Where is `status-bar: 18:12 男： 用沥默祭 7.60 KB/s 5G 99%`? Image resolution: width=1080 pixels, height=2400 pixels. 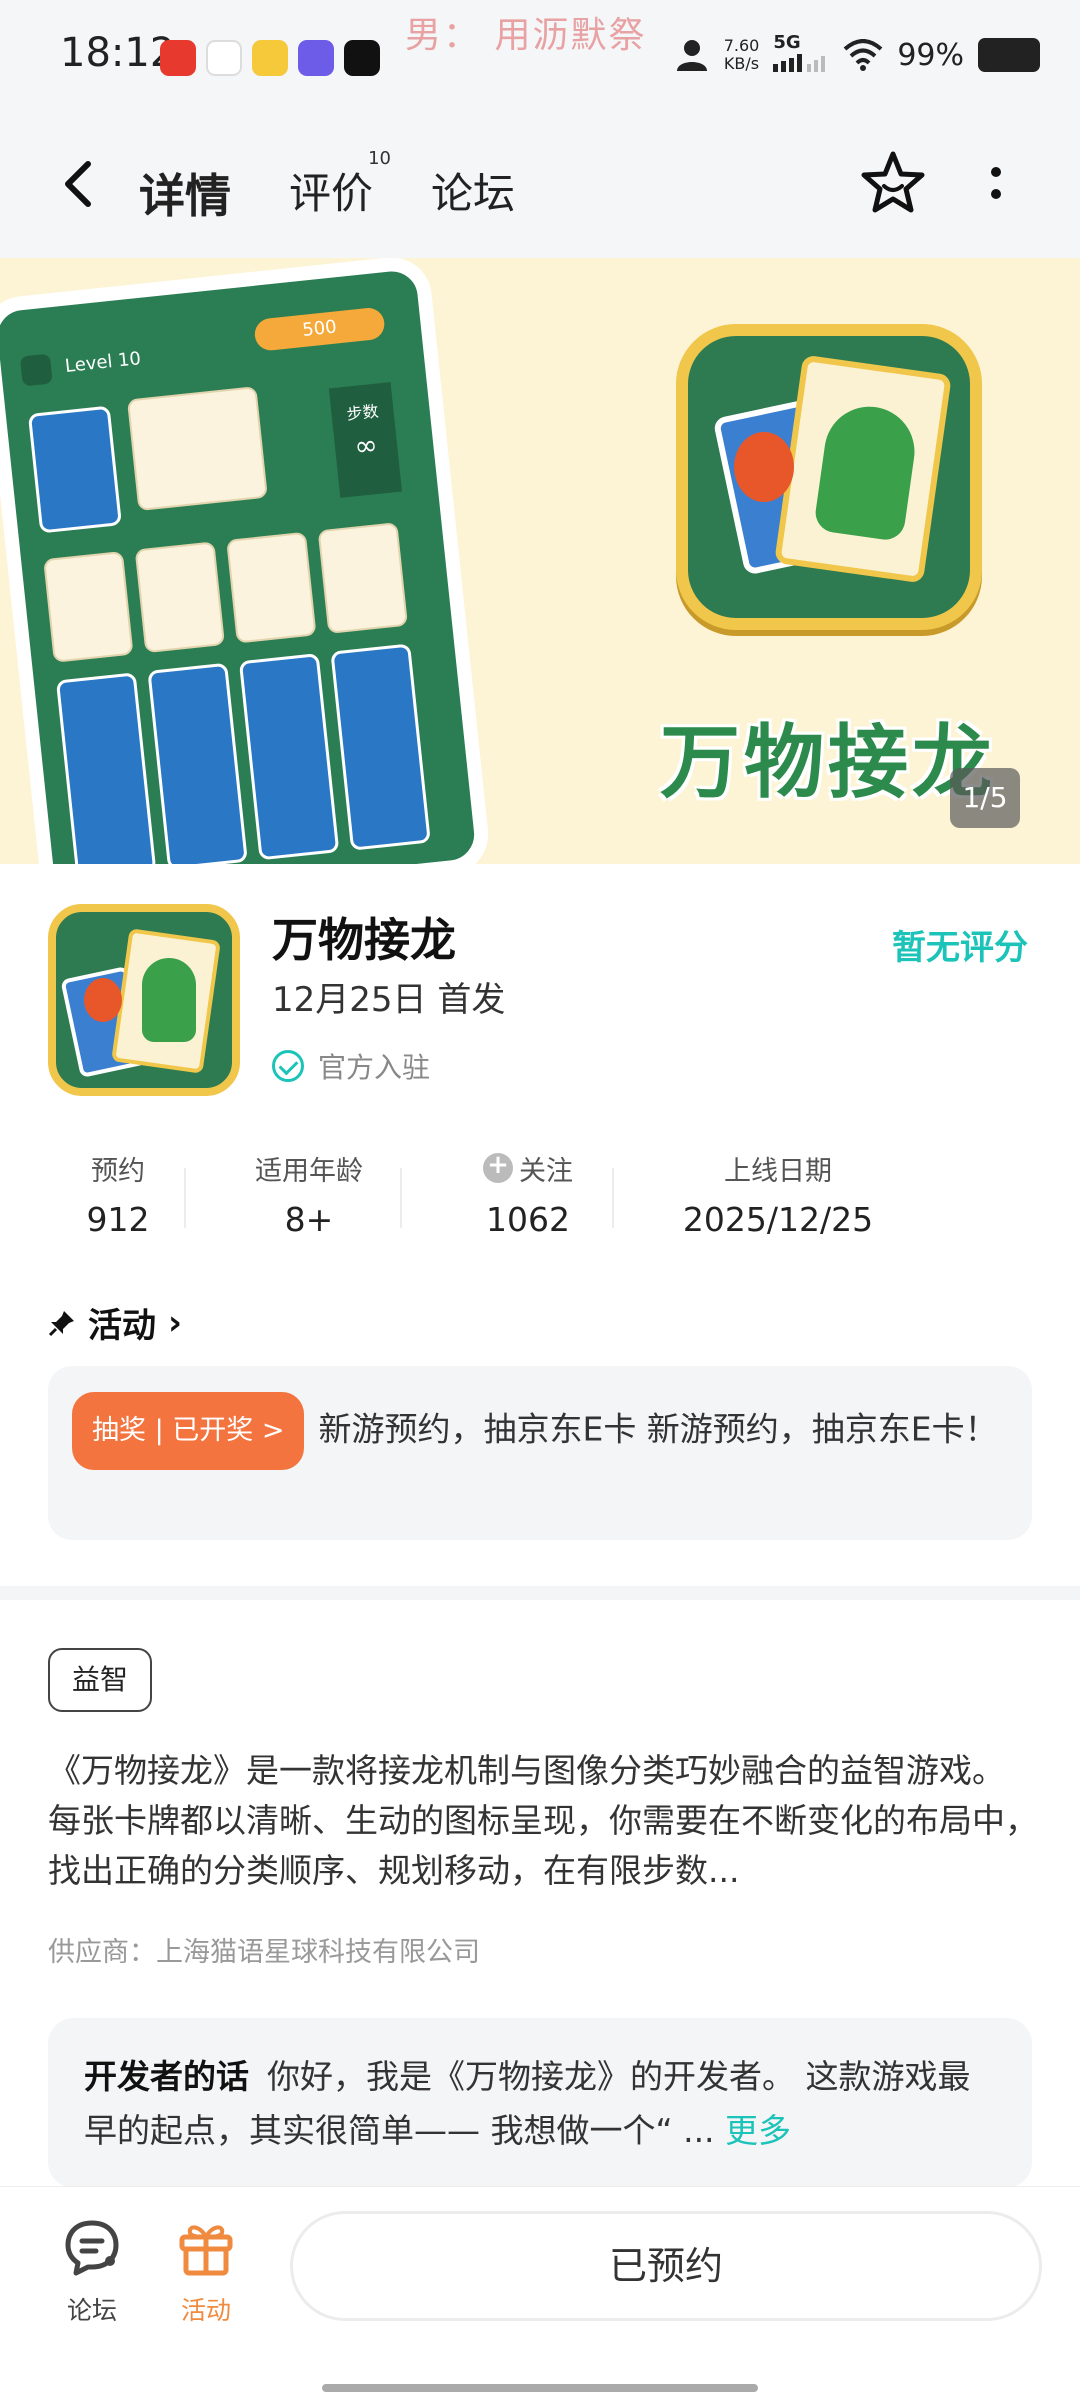
status-bar: 18:12 男： 用沥默祭 7.60 KB/s 5G 99% is located at coordinates (540, 55).